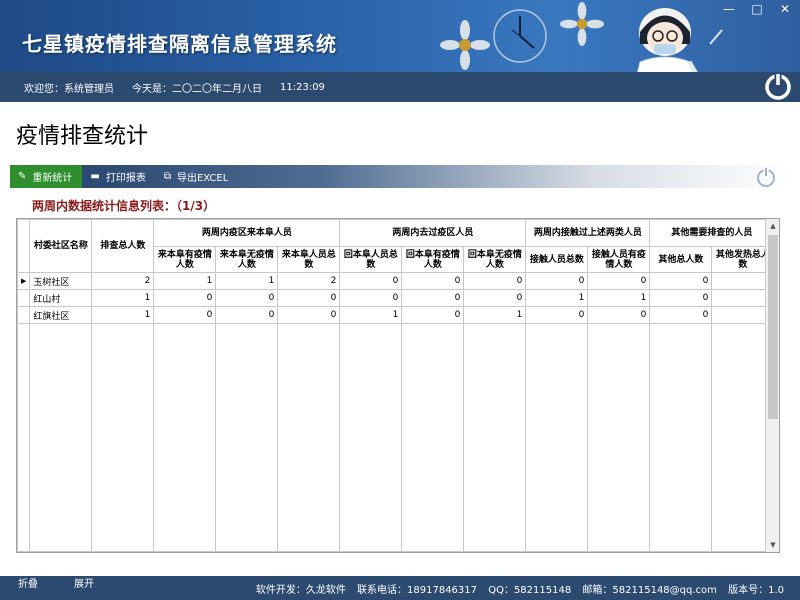 This screenshot has height=600, width=800. I want to click on list-title: 两周内数据统计信息列表：（1/3）, so click(124, 206).